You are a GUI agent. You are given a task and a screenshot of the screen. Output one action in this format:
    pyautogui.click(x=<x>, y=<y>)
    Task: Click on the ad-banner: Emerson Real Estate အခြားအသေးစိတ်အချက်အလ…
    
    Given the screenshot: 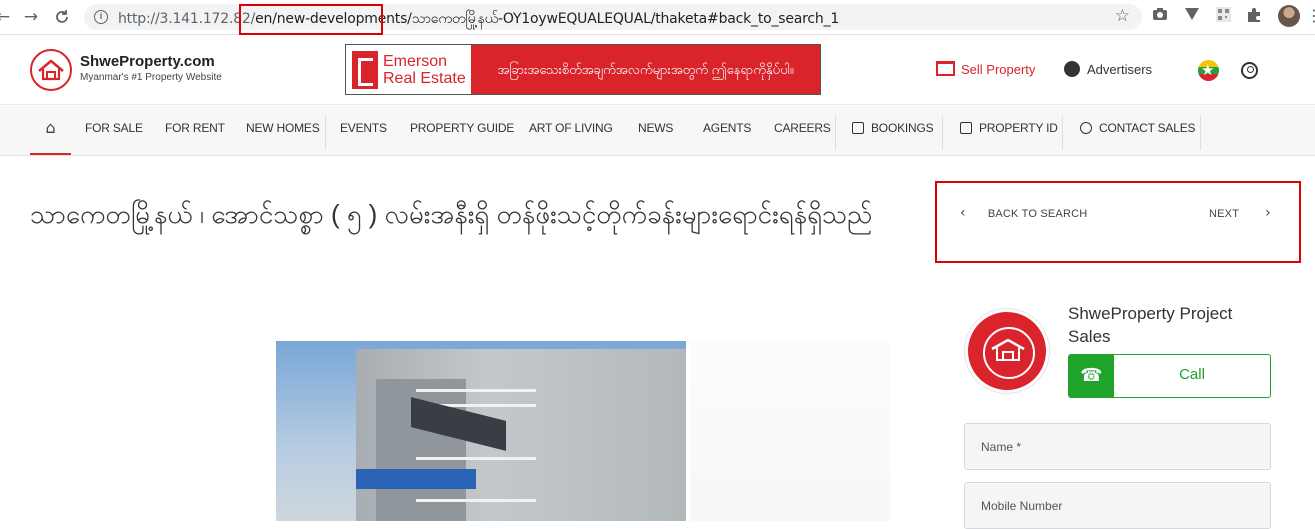 What is the action you would take?
    pyautogui.click(x=583, y=69)
    